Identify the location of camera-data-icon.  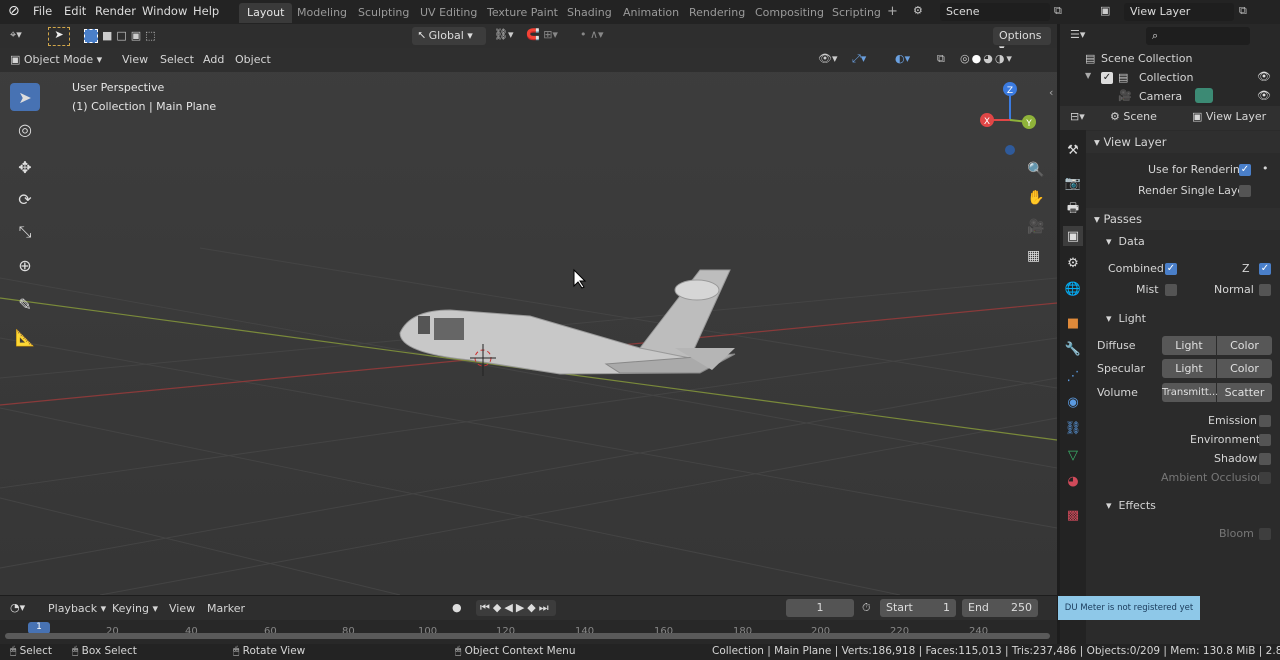
(1204, 95).